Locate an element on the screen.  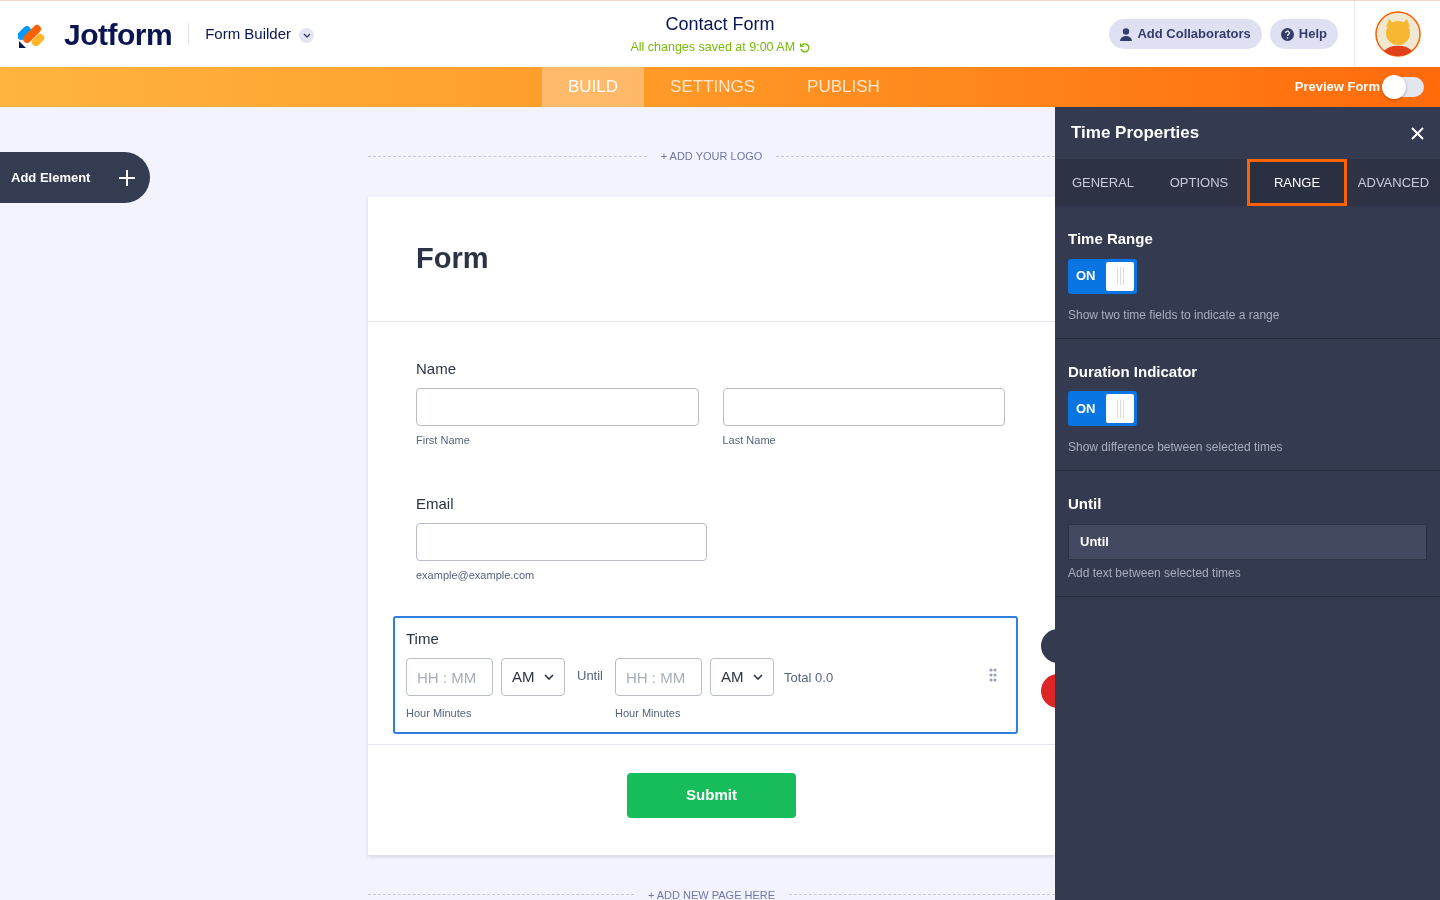
field-sublabel: First Name is located at coordinates (443, 440).